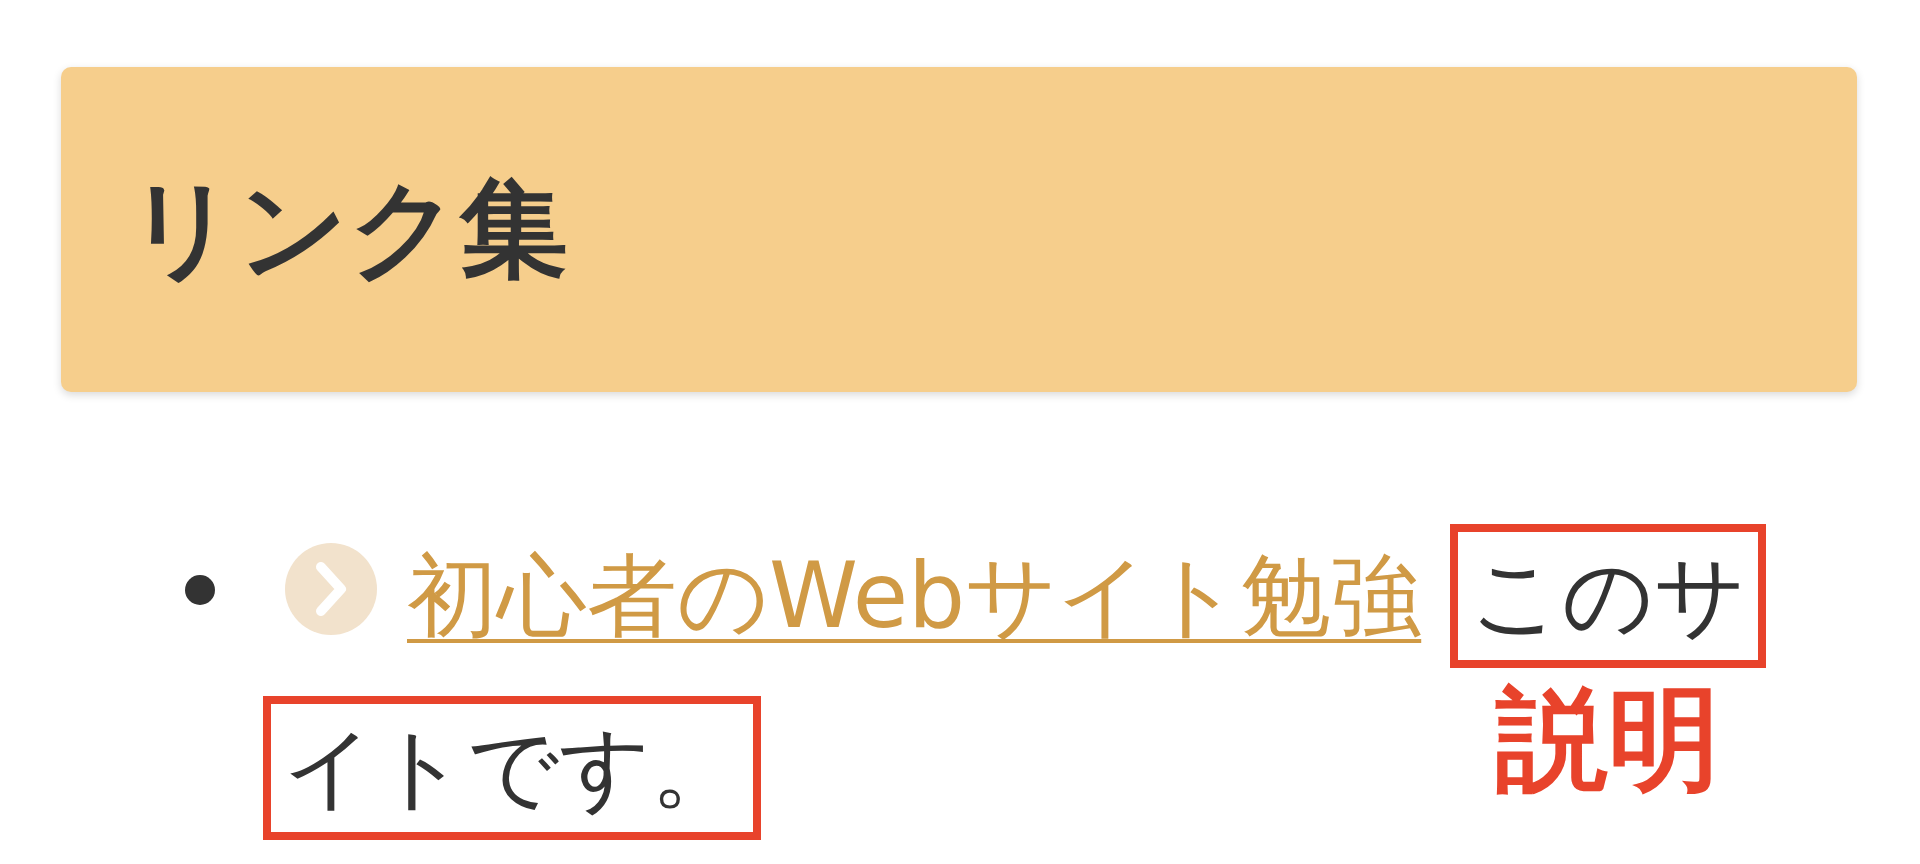 This screenshot has width=1920, height=864. What do you see at coordinates (1607, 596) in the screenshot?
I see `annotation-frame: このサ` at bounding box center [1607, 596].